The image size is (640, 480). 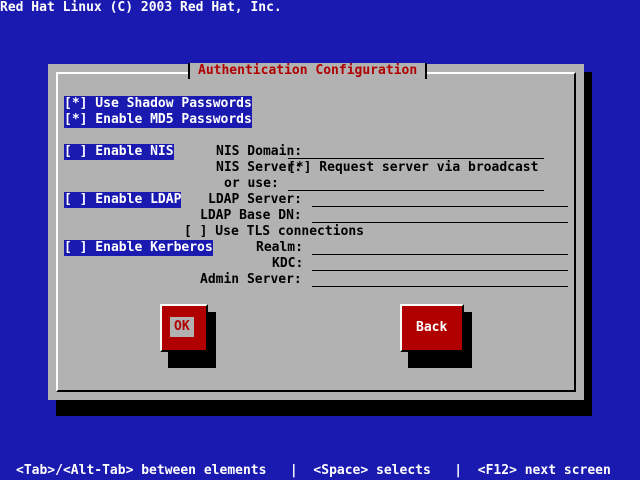 I want to click on enable-kerberos-checkbox: [ ] Enable Kerberos, so click(x=138, y=248).